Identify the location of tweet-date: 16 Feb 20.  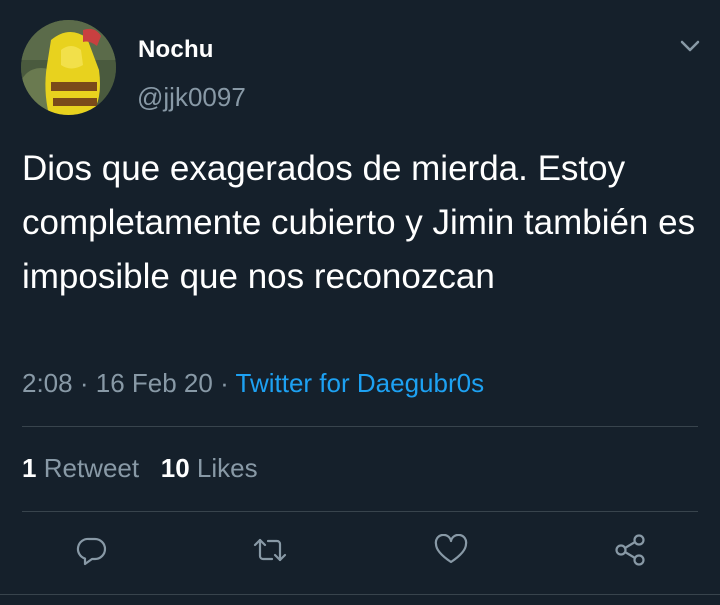
(154, 383).